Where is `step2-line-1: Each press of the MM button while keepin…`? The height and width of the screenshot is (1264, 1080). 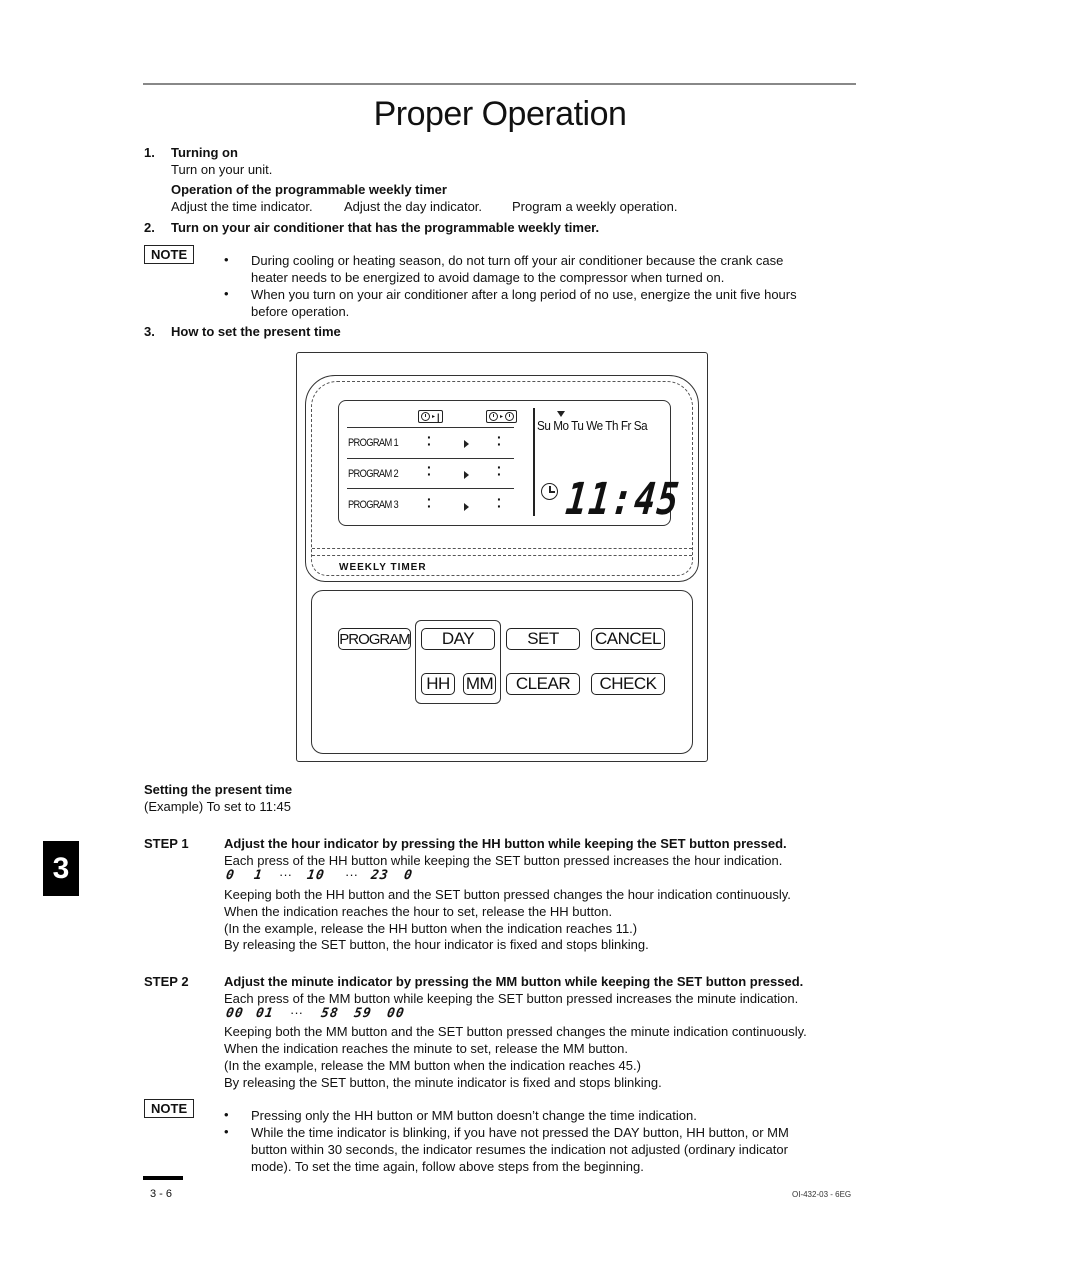 step2-line-1: Each press of the MM button while keepin… is located at coordinates (511, 998).